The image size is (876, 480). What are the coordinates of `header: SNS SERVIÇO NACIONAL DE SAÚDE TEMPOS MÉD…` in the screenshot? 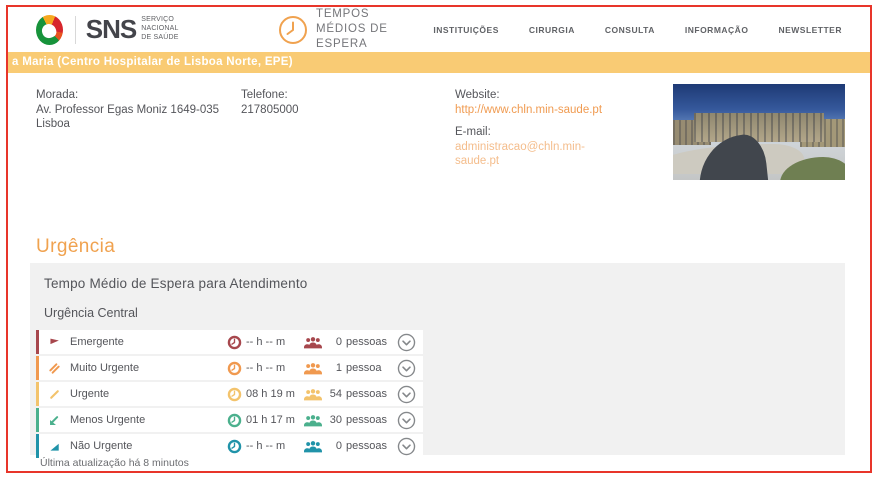 It's located at (439, 29).